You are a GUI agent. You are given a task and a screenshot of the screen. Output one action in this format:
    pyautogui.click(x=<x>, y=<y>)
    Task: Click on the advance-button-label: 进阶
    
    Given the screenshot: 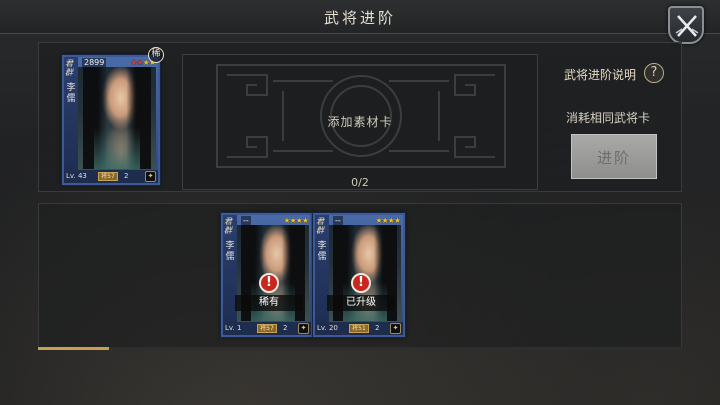 What is the action you would take?
    pyautogui.click(x=613, y=158)
    